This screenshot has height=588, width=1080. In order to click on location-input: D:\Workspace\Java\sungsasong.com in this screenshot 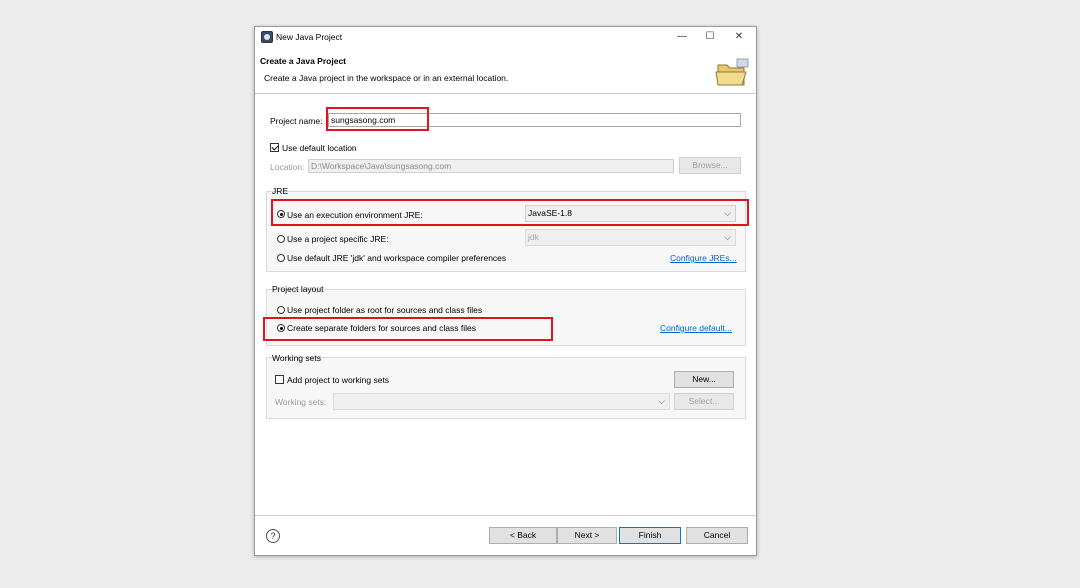, I will do `click(491, 166)`.